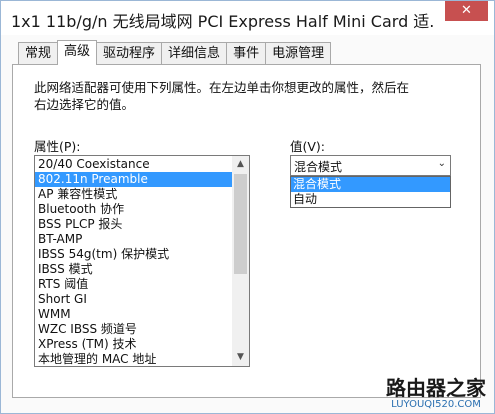 The height and width of the screenshot is (414, 495). I want to click on property-list-item: Short GI, so click(134, 299).